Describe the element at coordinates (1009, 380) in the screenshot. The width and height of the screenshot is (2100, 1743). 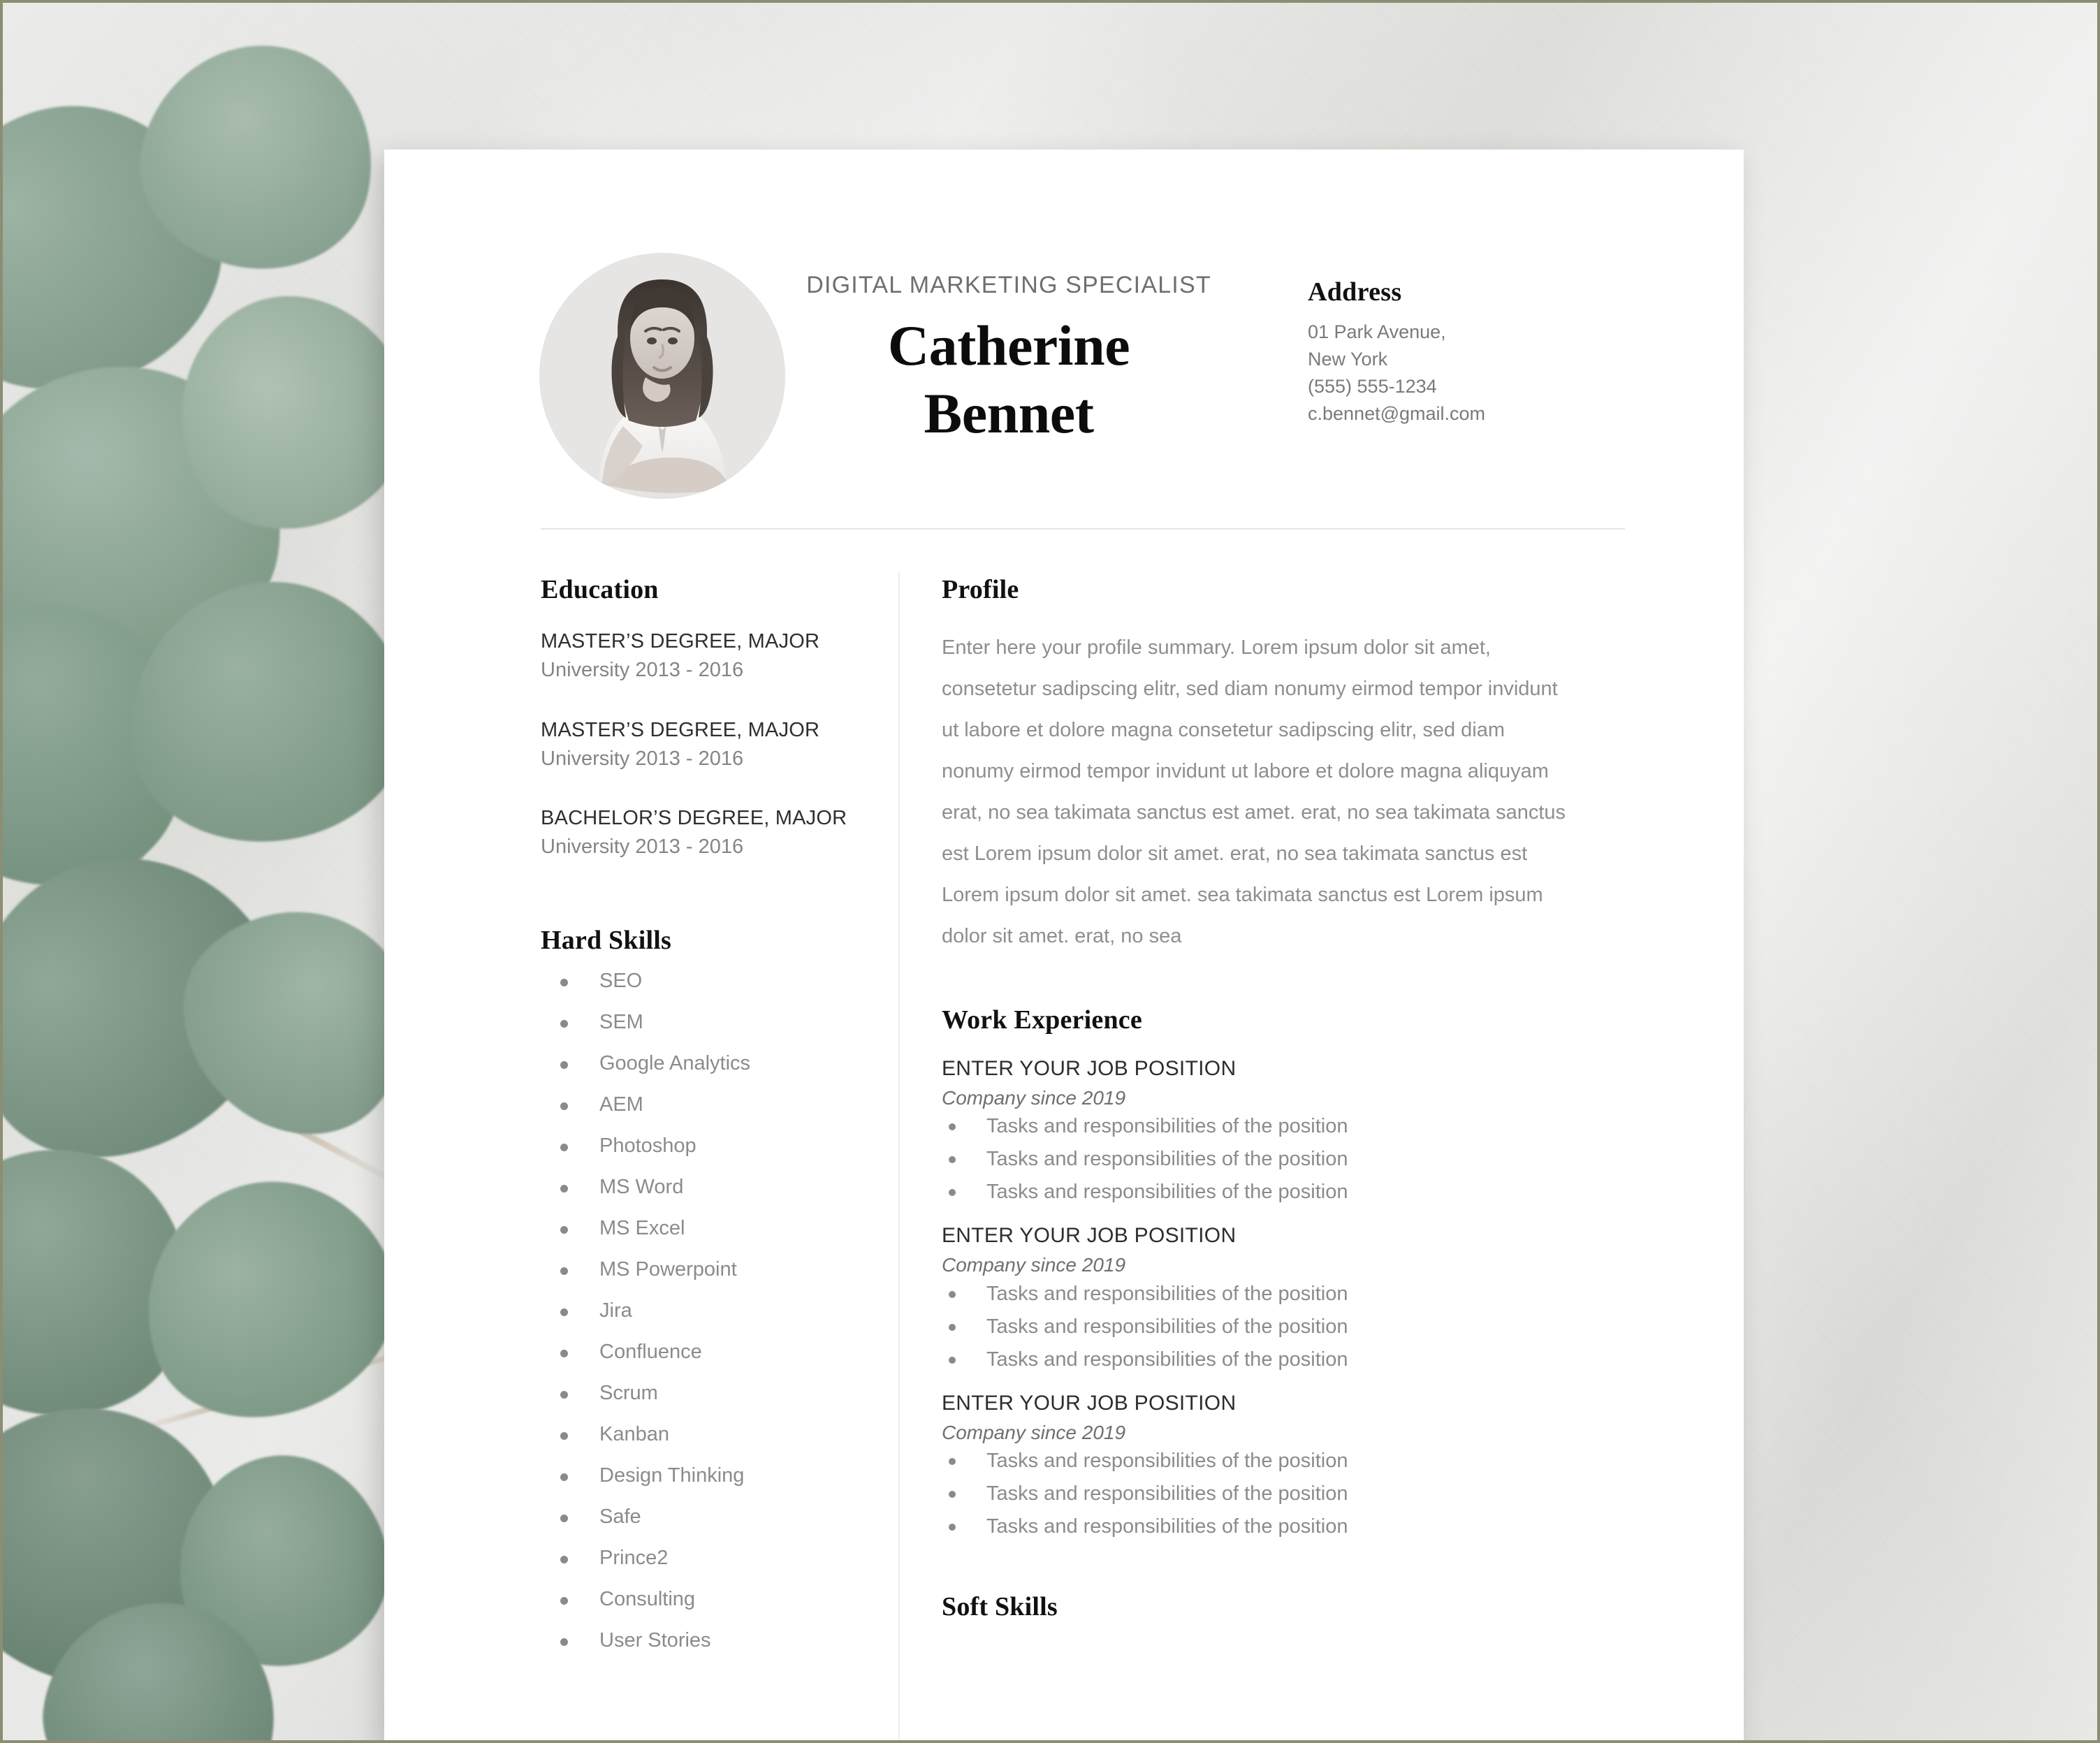
I see `page-title: Catherine Bennet` at that location.